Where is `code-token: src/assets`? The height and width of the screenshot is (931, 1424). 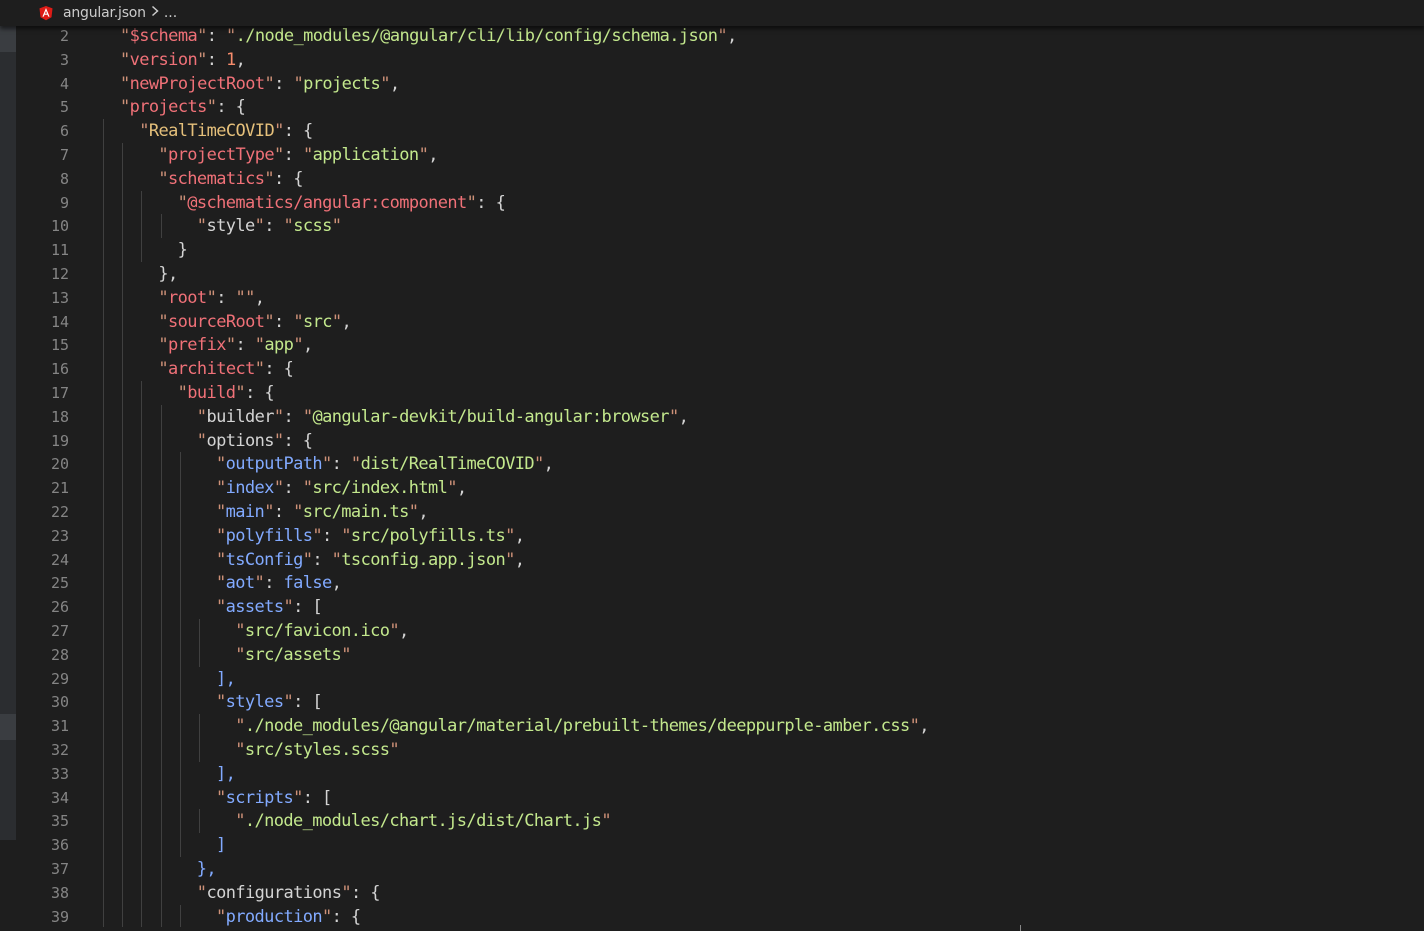 code-token: src/assets is located at coordinates (293, 654).